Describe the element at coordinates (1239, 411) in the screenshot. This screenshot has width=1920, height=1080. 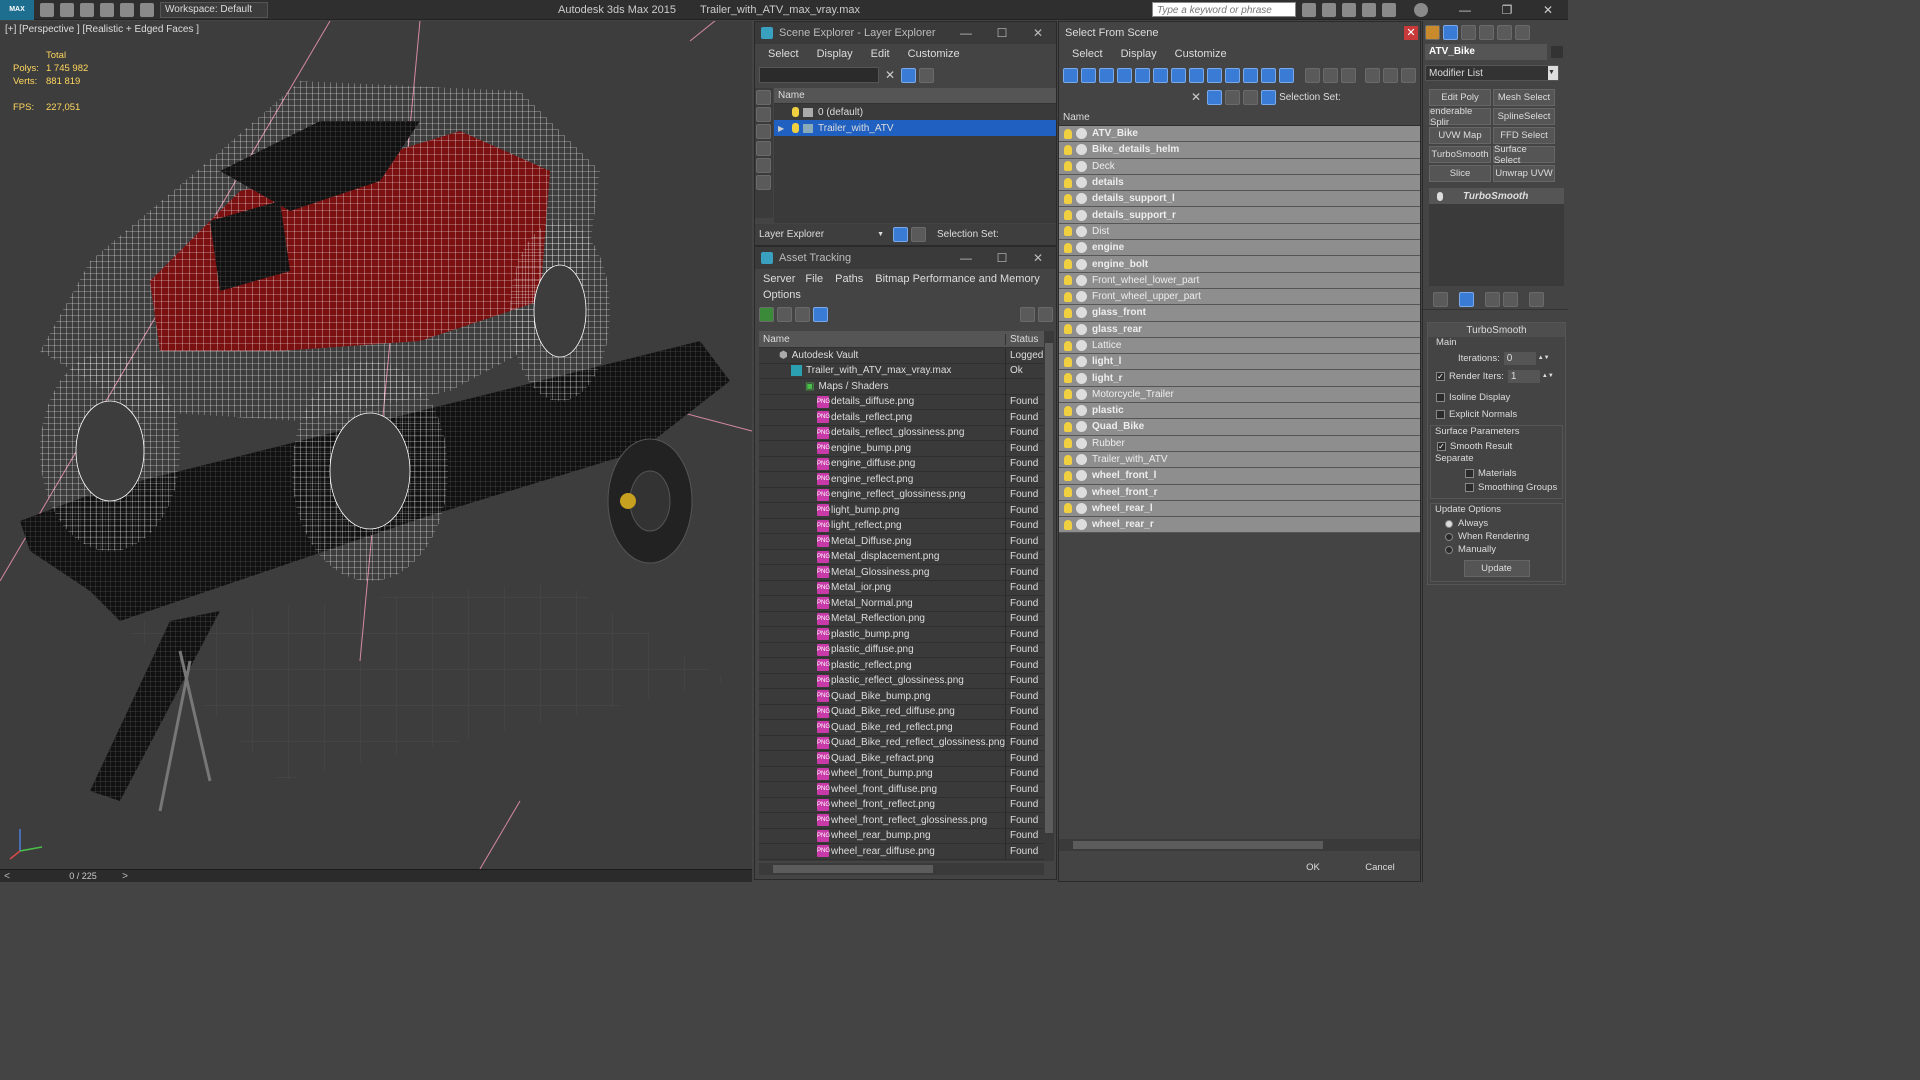
I see `object-row: plastic` at that location.